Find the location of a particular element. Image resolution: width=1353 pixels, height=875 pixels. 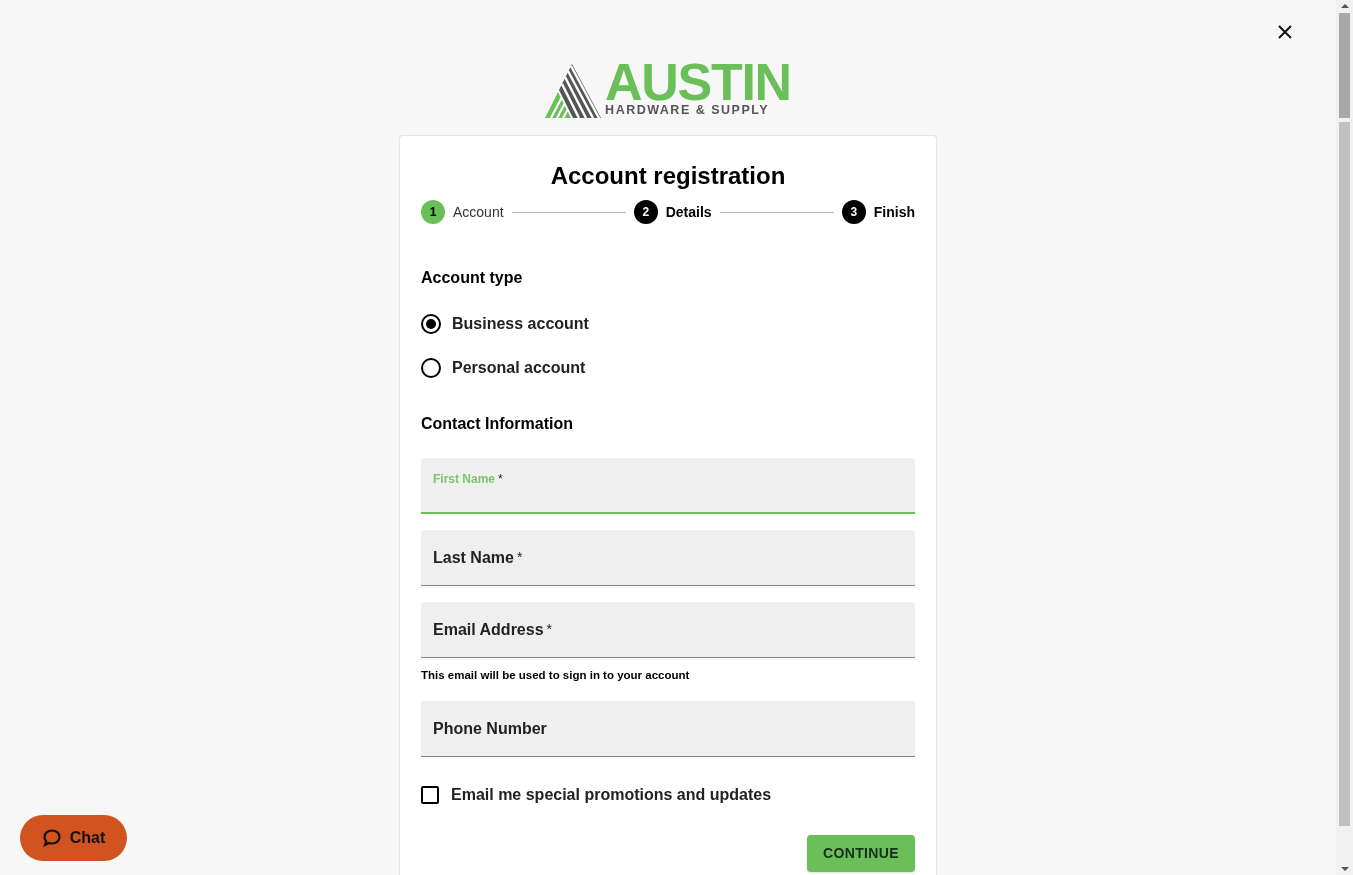

logo-mark-icon is located at coordinates (573, 91).